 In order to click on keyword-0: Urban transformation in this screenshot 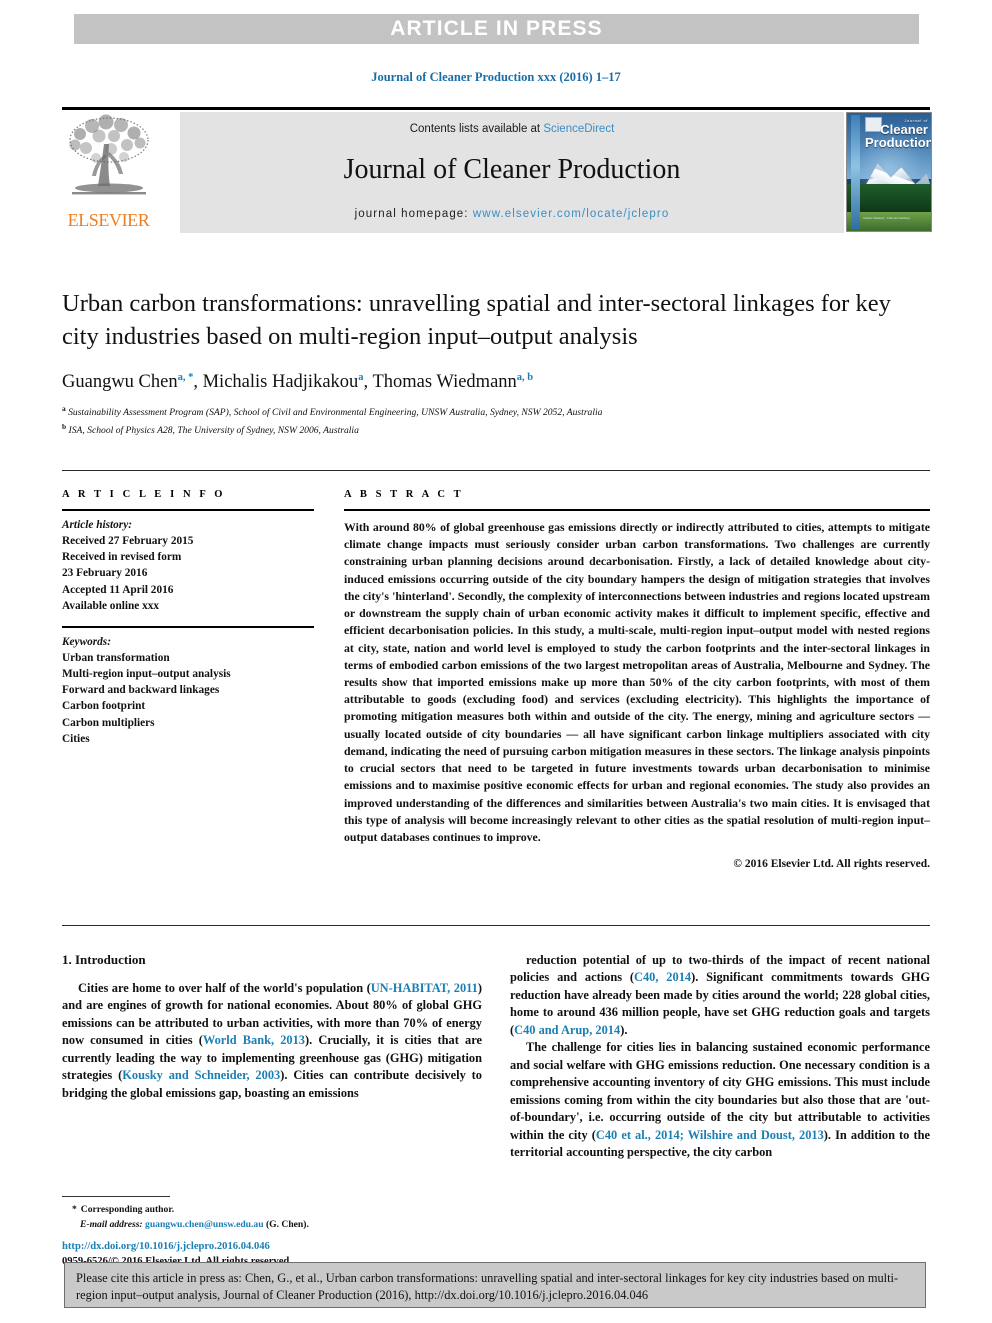, I will do `click(116, 657)`.